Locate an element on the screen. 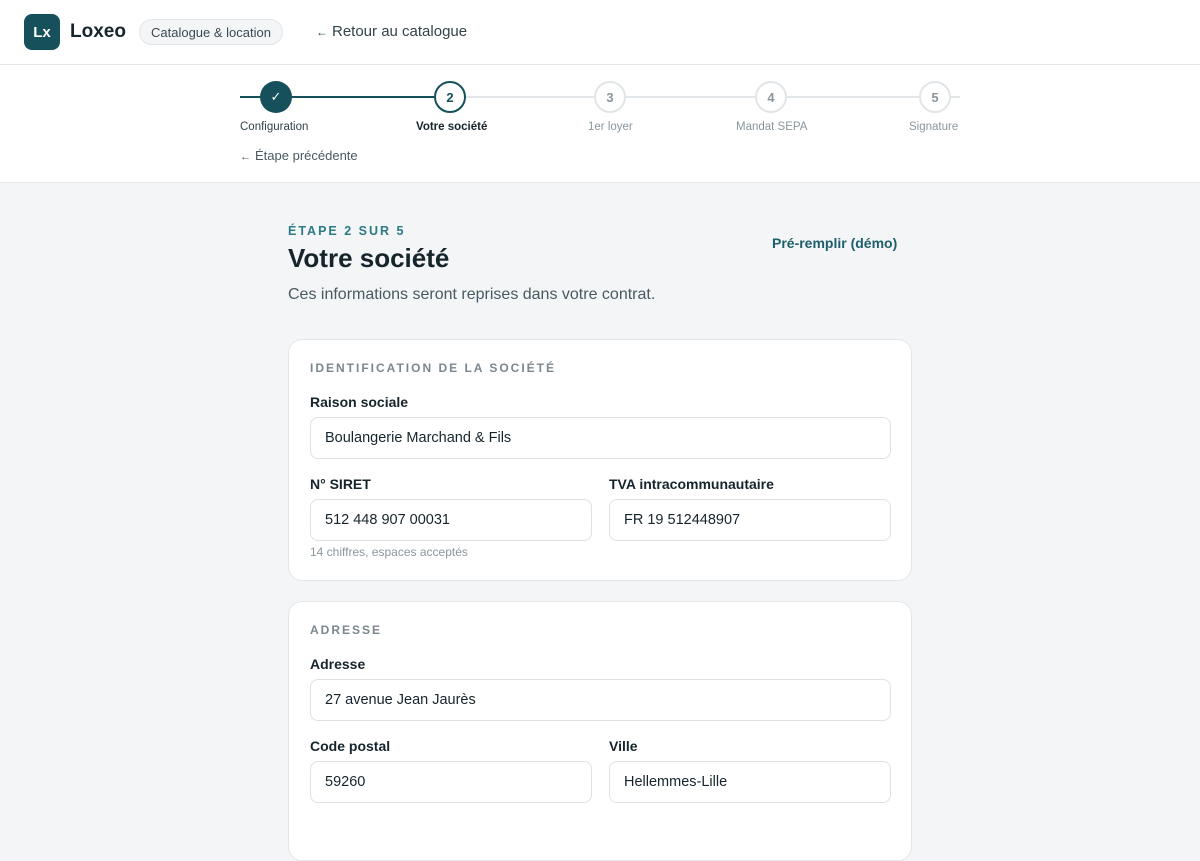 The width and height of the screenshot is (1200, 861). siret-label: N° SIRET is located at coordinates (340, 484).